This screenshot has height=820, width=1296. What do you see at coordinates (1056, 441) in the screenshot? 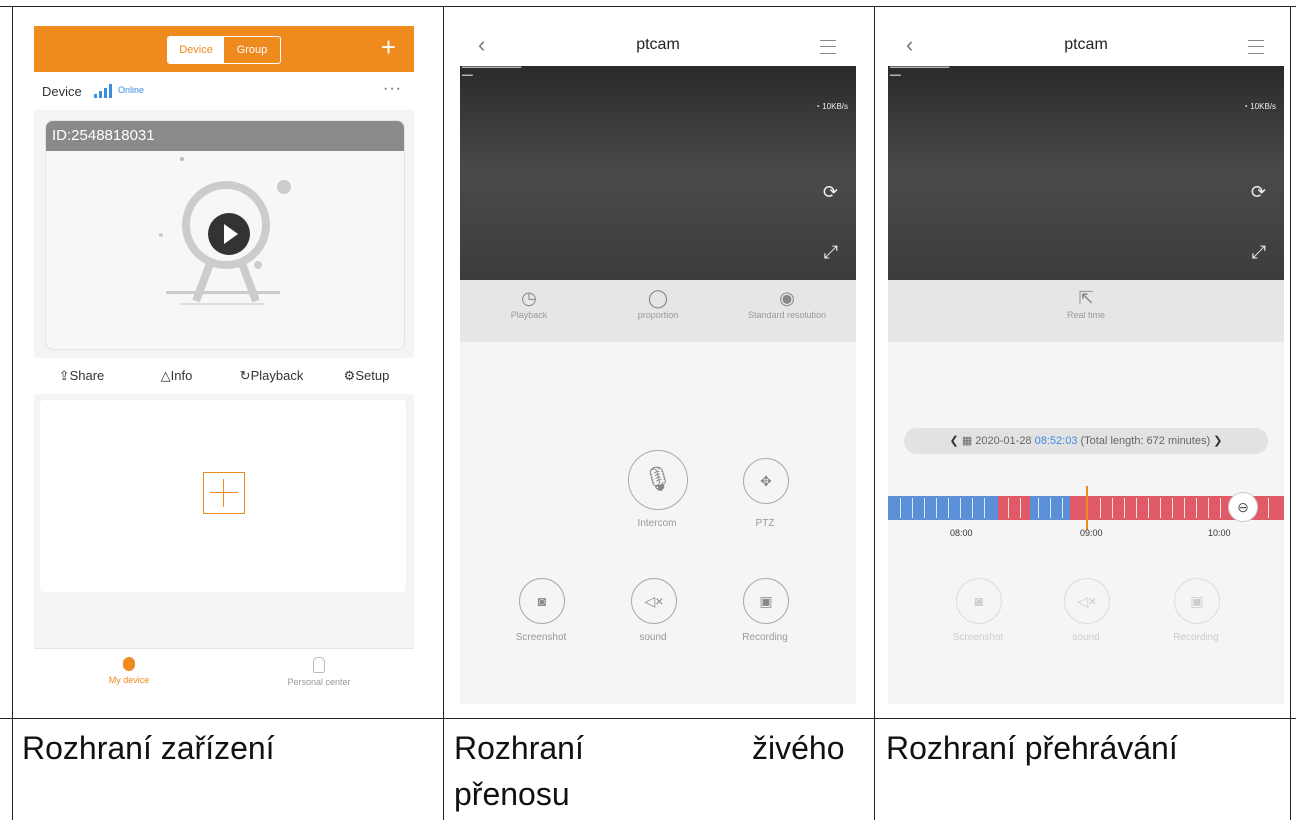
I see `time-value: 08:52:03` at bounding box center [1056, 441].